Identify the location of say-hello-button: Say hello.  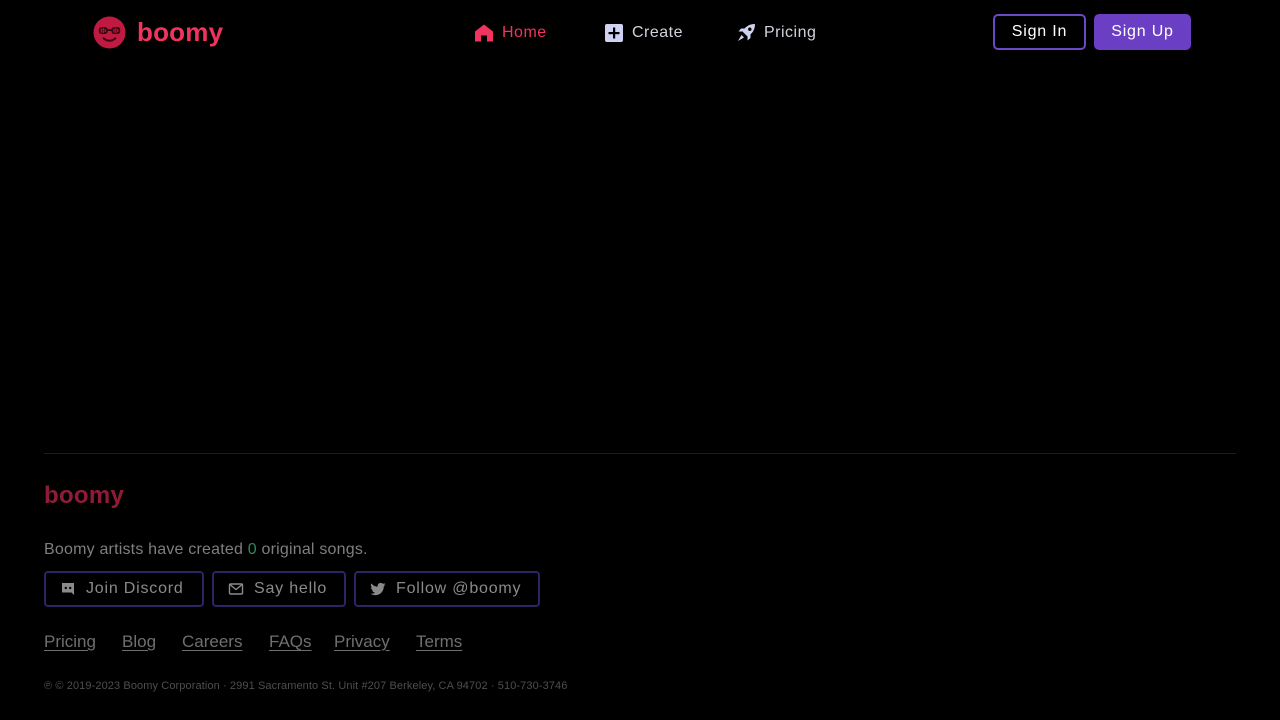
(279, 589).